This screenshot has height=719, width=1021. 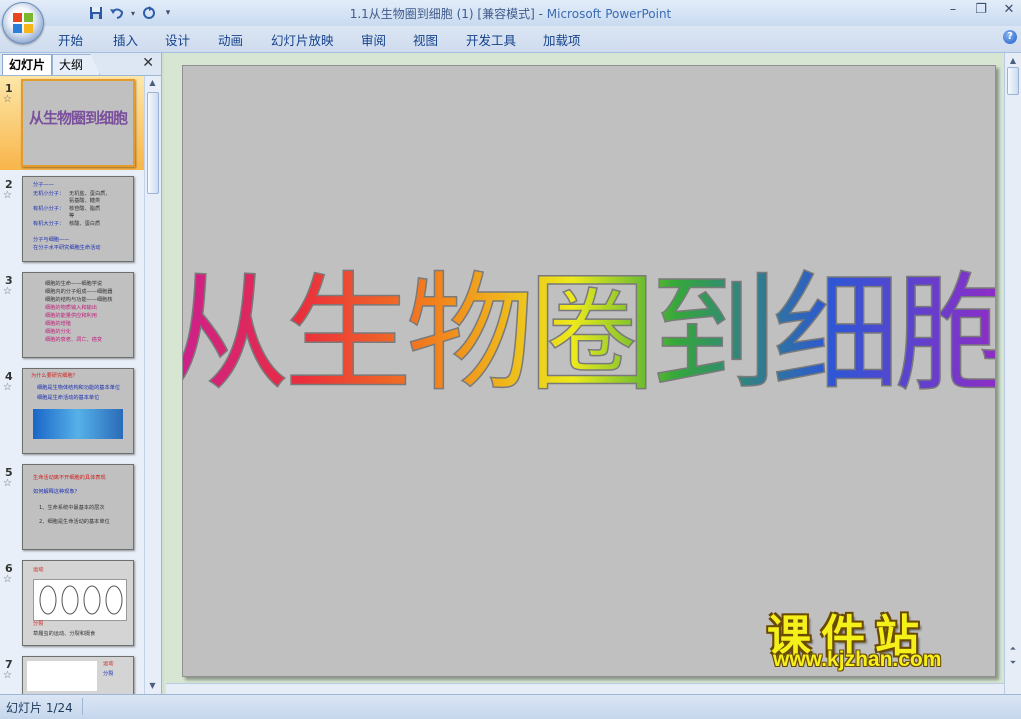 I want to click on thumb-text: 生命活动离不开细胞的具体表现, so click(x=69, y=478).